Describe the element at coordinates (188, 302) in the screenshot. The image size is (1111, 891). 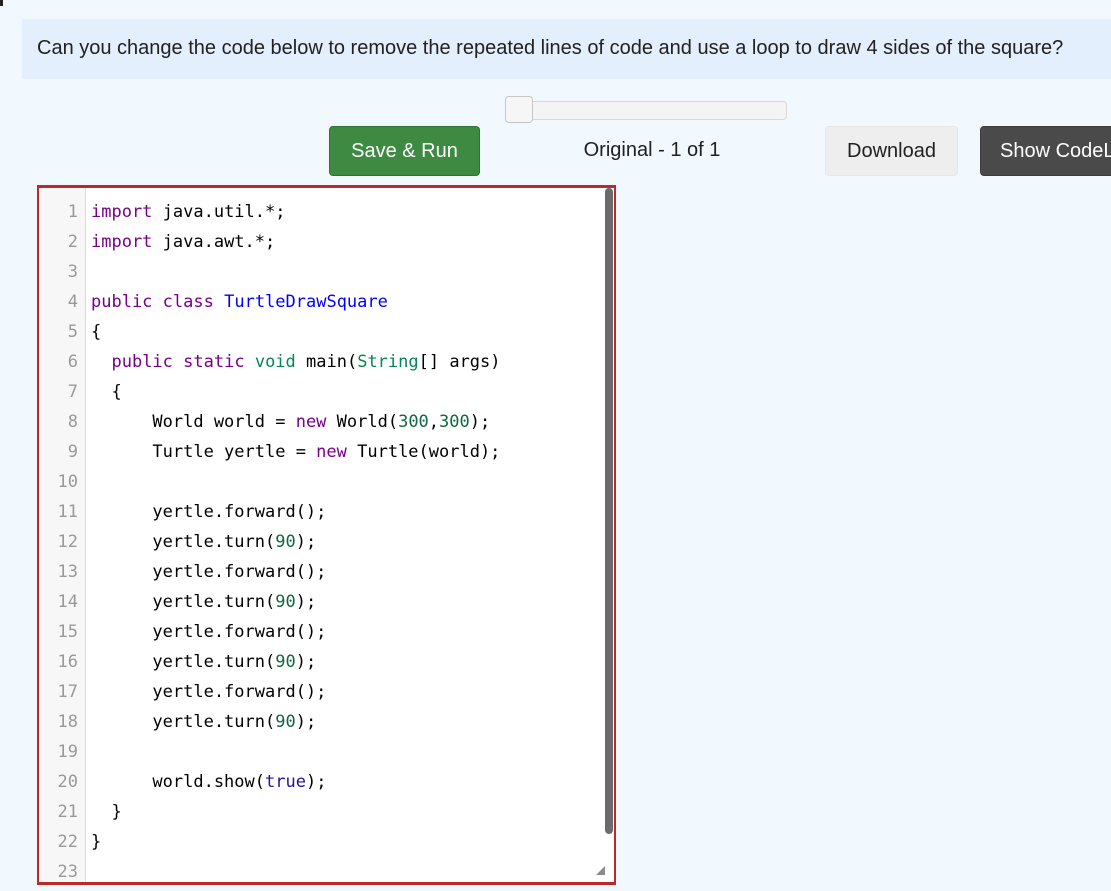
I see `code-token: class` at that location.